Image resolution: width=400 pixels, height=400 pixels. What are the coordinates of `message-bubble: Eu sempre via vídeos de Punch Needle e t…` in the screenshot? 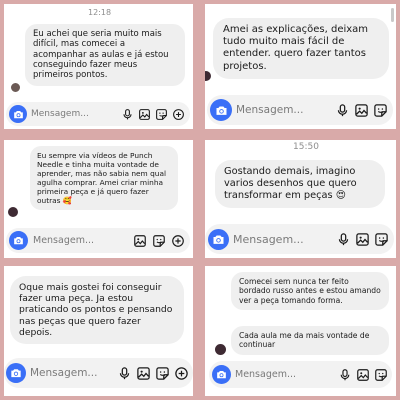 It's located at (104, 178).